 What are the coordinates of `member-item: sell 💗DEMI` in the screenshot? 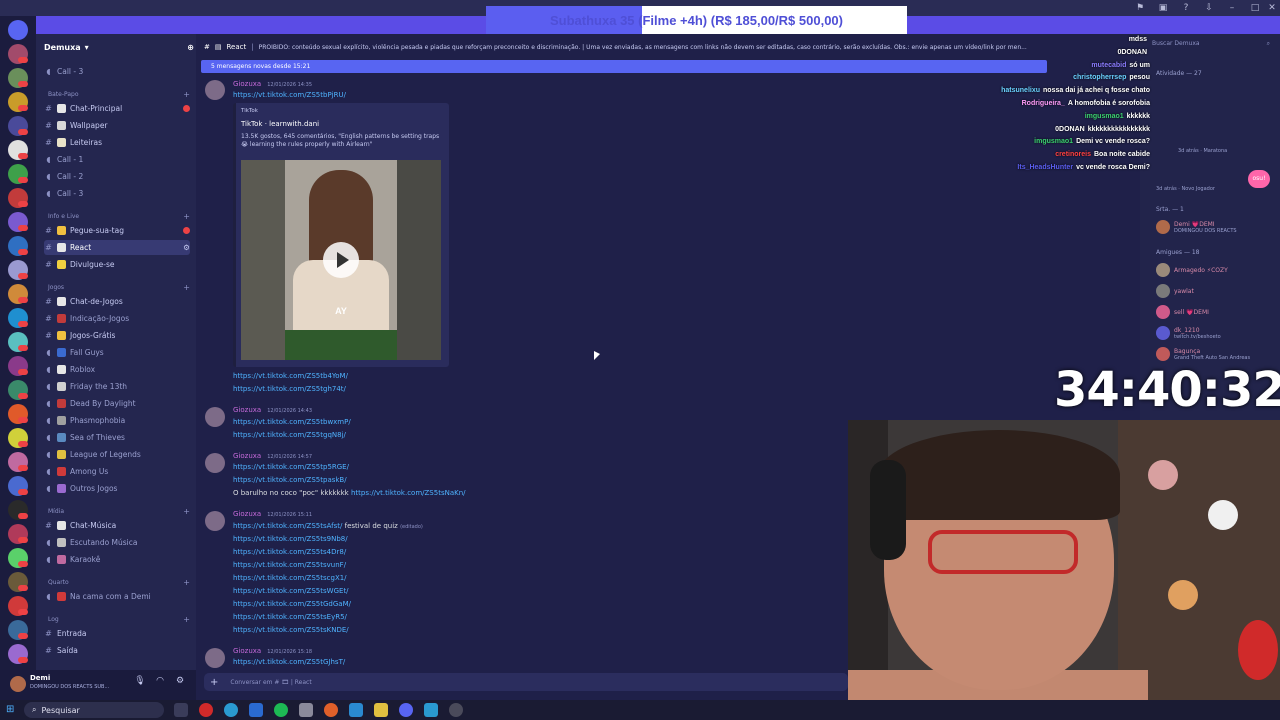 It's located at (1215, 312).